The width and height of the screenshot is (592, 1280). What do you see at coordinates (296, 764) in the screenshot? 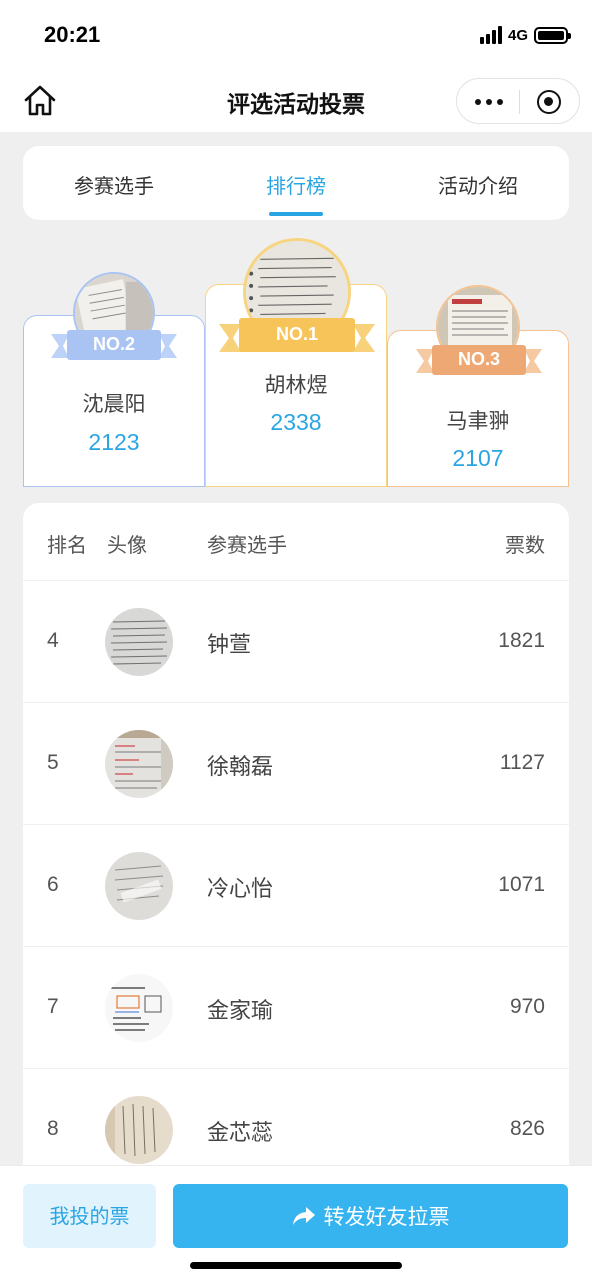
I see `table-row: 5 徐翰磊 1127` at bounding box center [296, 764].